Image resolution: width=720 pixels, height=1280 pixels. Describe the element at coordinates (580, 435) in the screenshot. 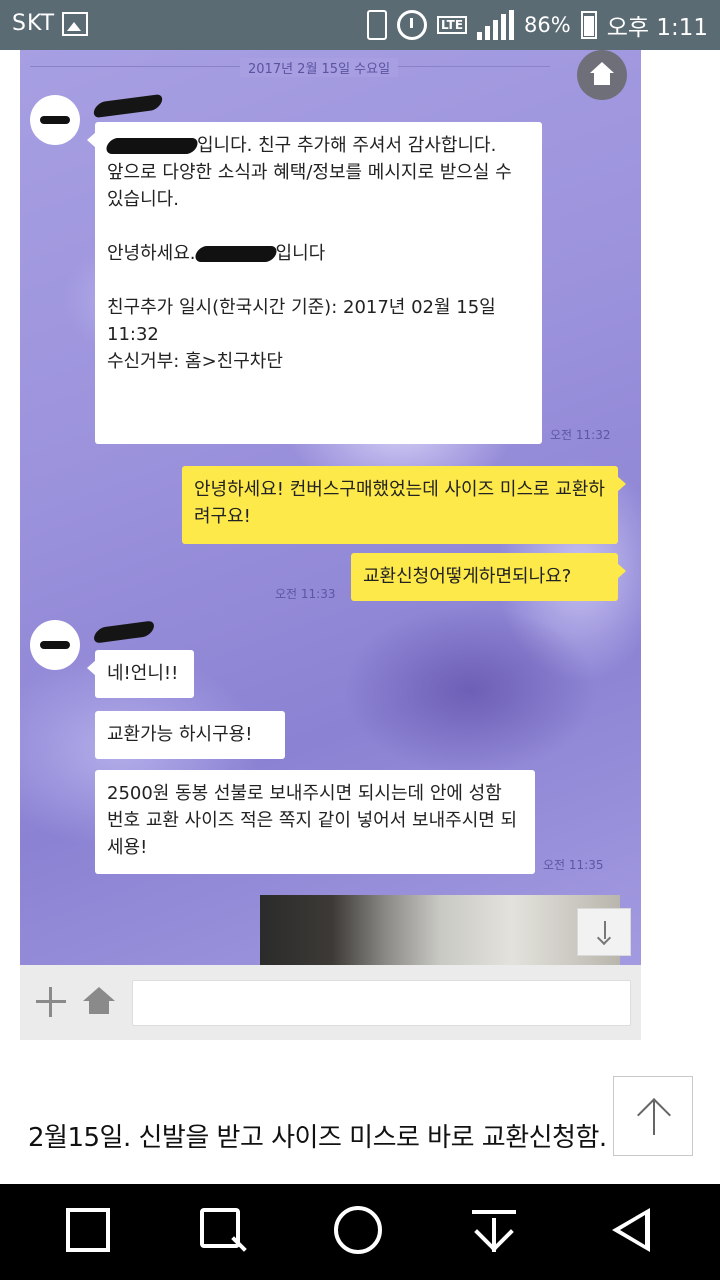

I see `message-time: 오전 11:32` at that location.